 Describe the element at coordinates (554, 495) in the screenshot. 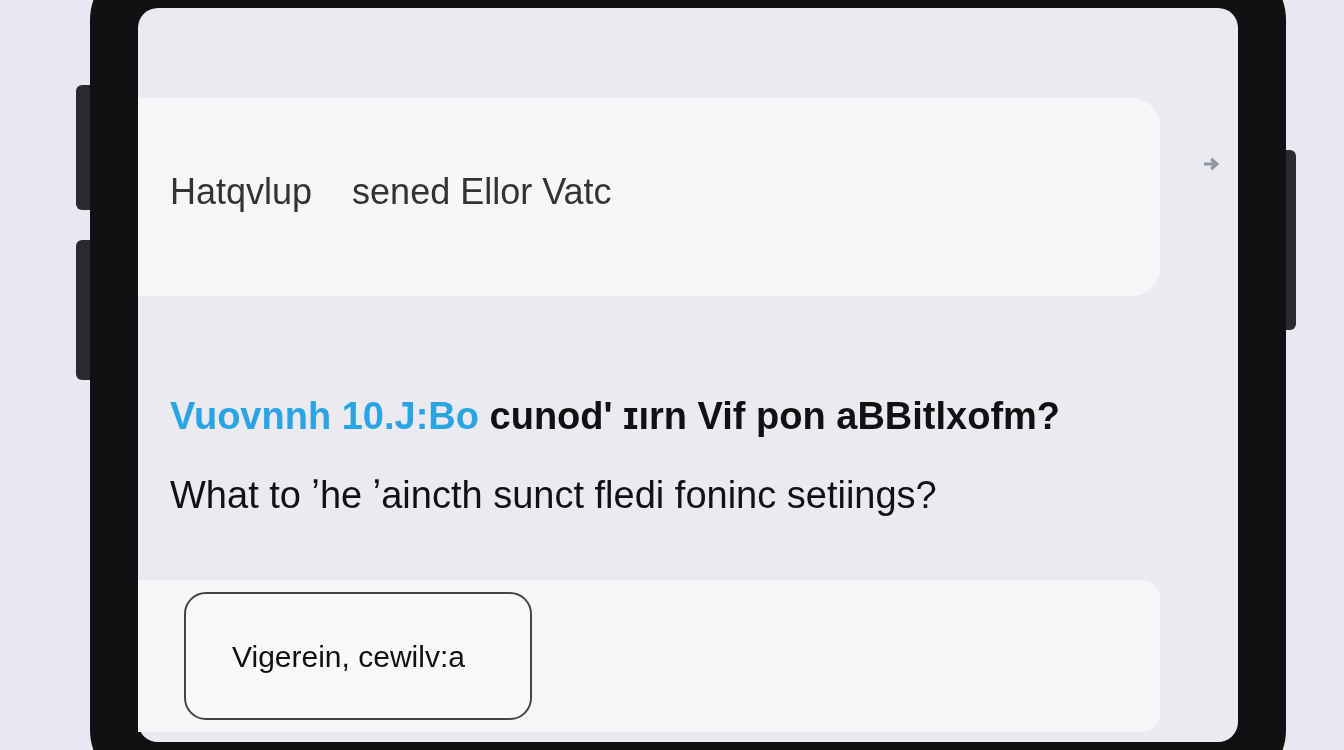

I see `question-line: What to ʼhe ʼaincth sunct fledi foninc setiings?` at that location.